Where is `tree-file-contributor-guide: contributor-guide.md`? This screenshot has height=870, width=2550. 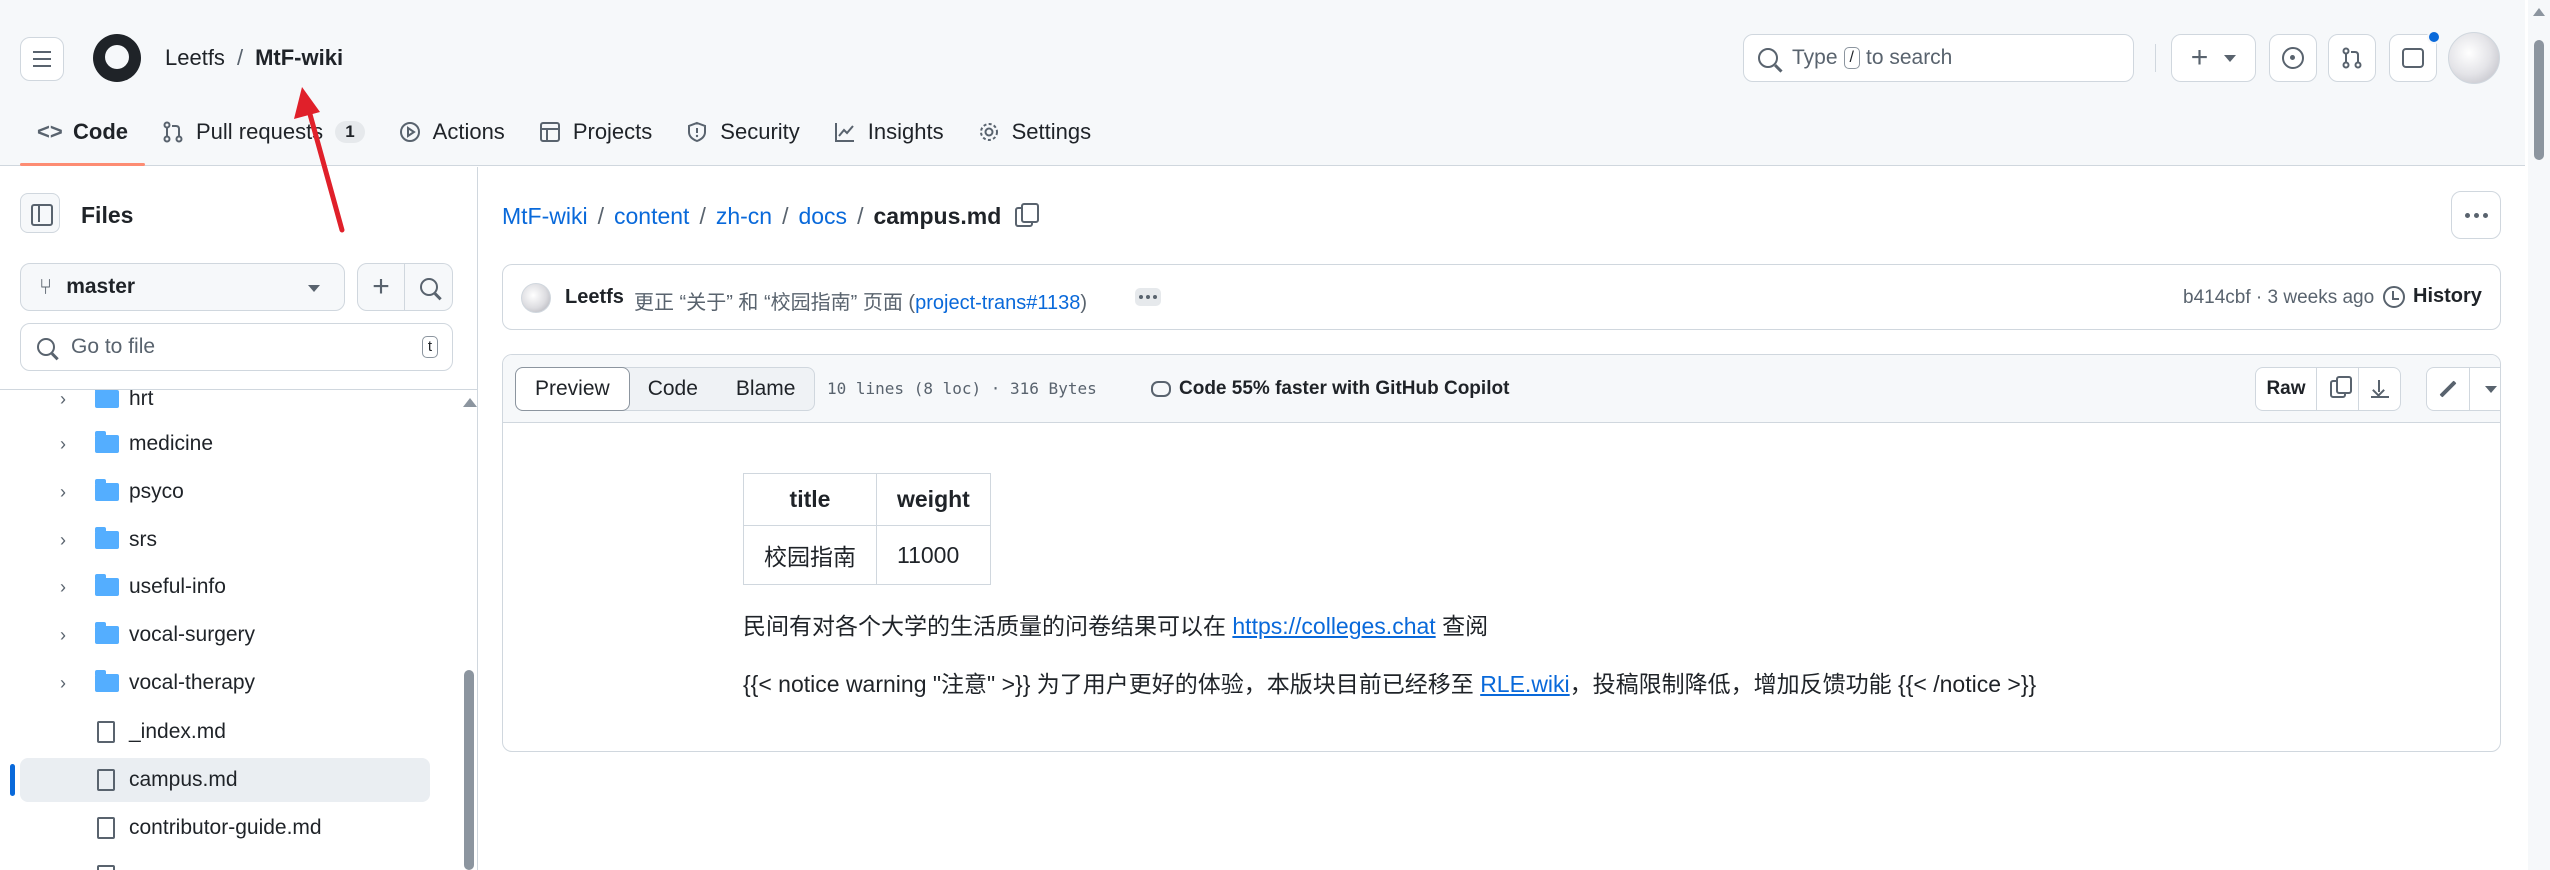
tree-file-contributor-guide: contributor-guide.md is located at coordinates (230, 828).